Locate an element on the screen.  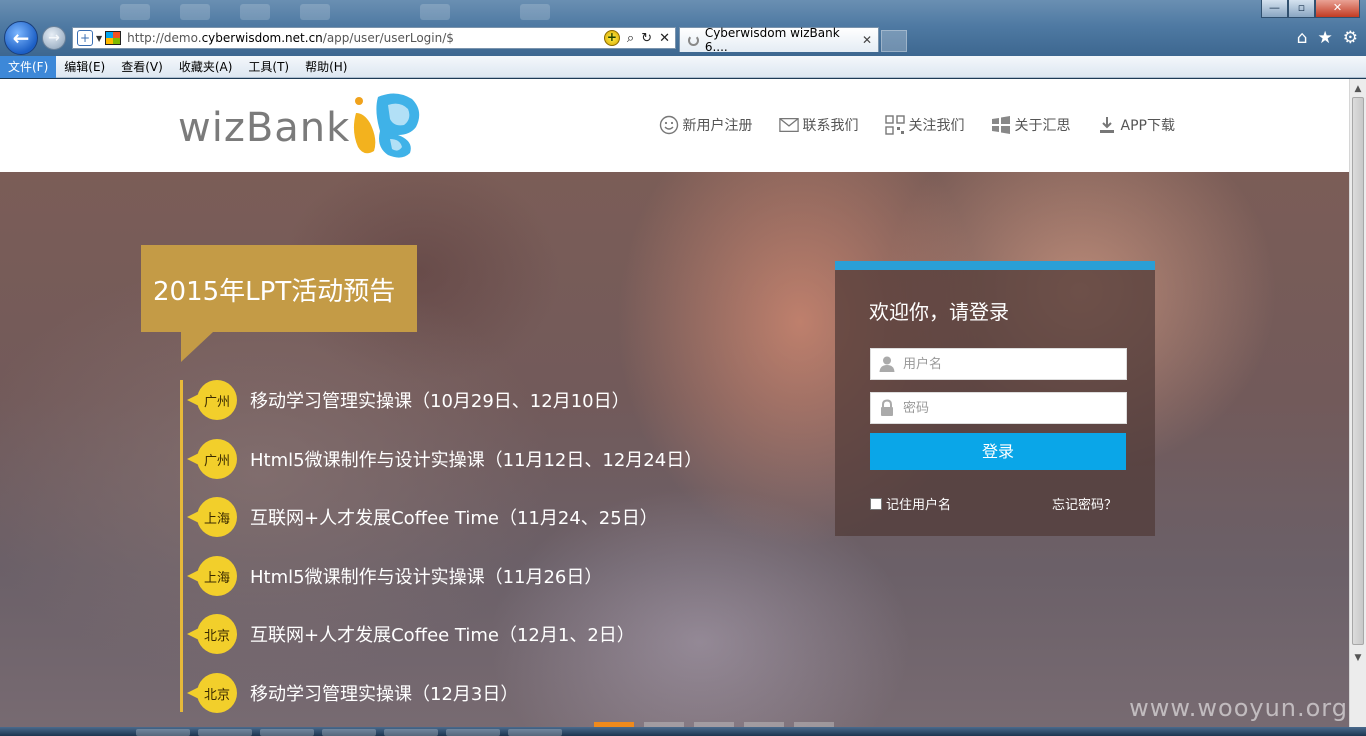
password-field-wrap is located at coordinates (998, 408).